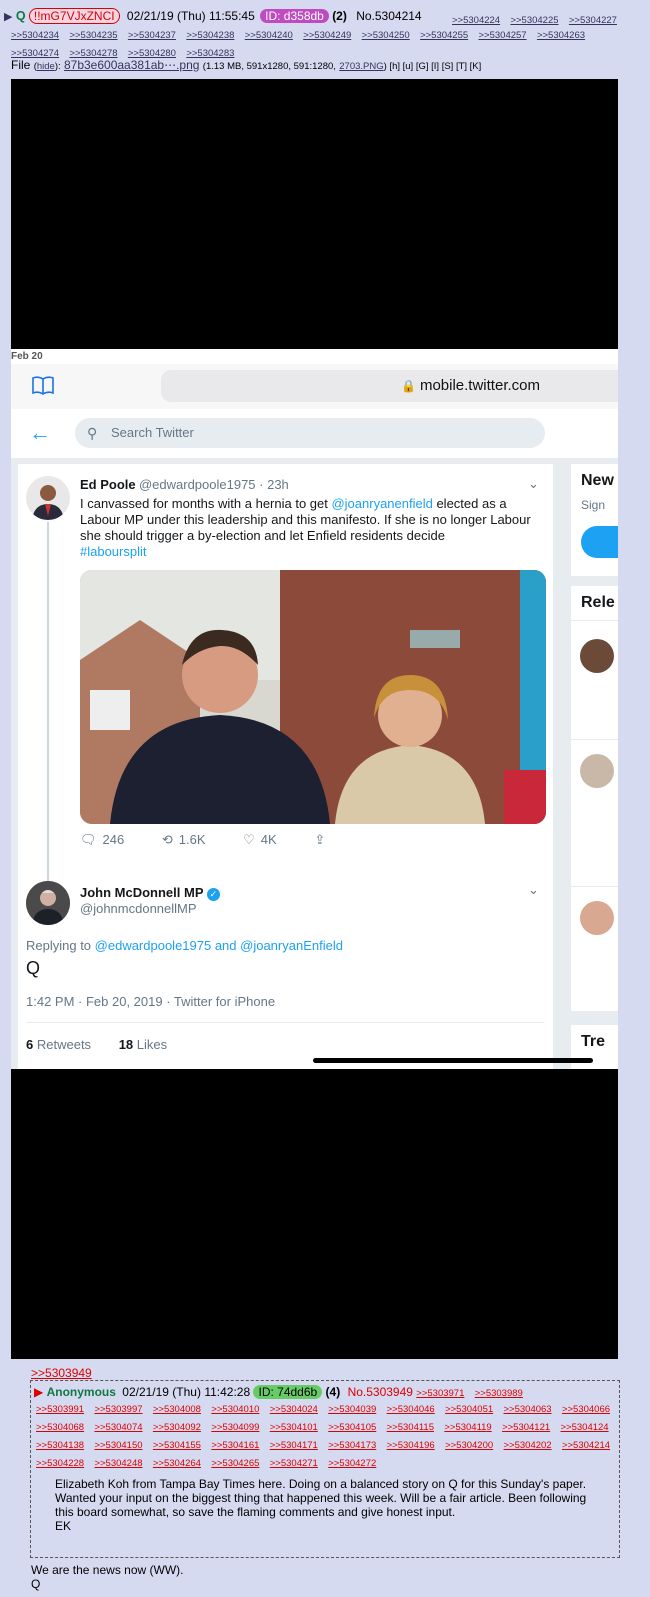 Image resolution: width=650 pixels, height=1597 pixels. What do you see at coordinates (526, 1427) in the screenshot?
I see `quoted-post-backlink: >>5304121` at bounding box center [526, 1427].